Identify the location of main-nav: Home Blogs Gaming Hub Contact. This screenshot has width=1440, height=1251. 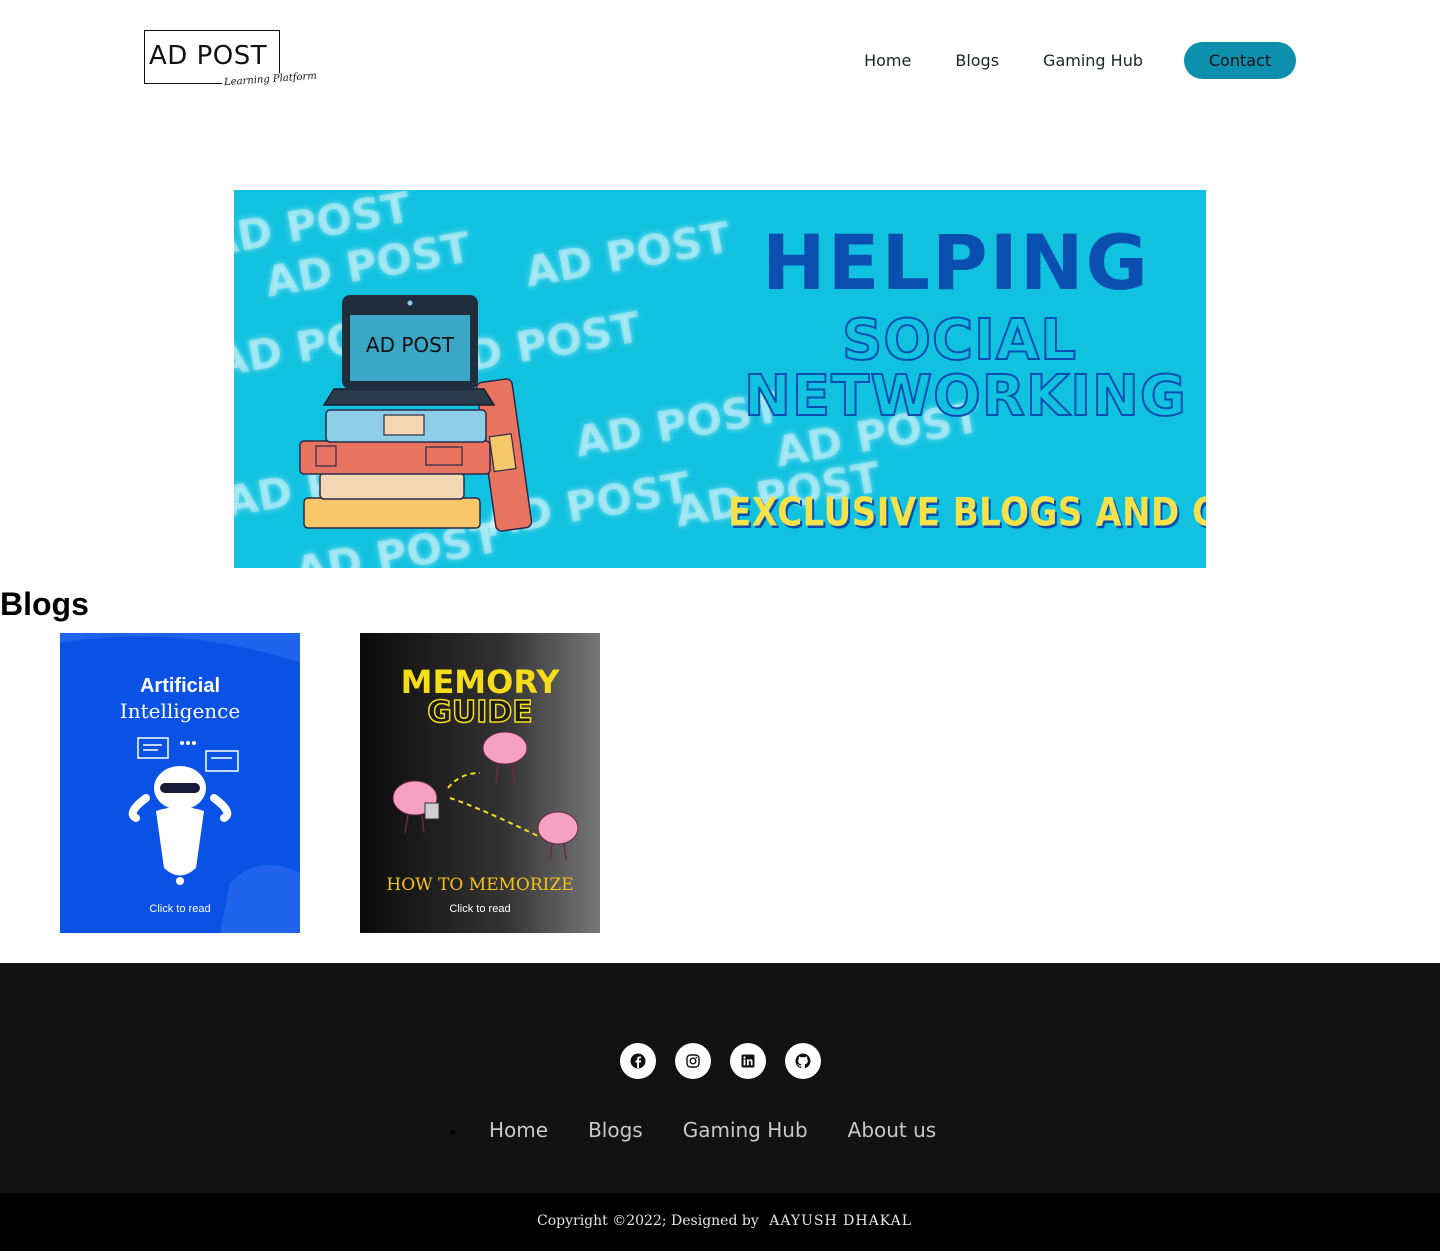
(1069, 60).